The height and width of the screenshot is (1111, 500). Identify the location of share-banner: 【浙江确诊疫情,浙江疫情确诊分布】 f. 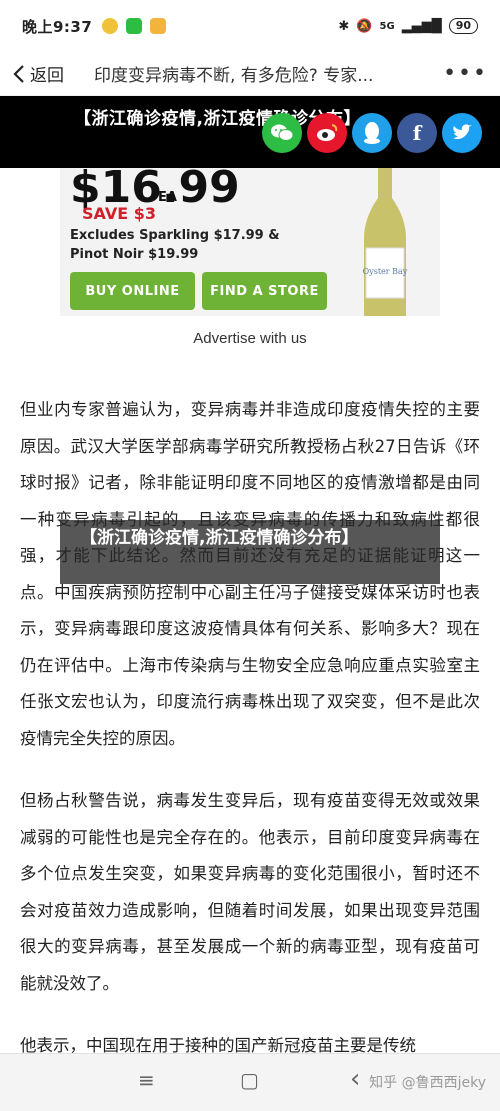
(250, 132).